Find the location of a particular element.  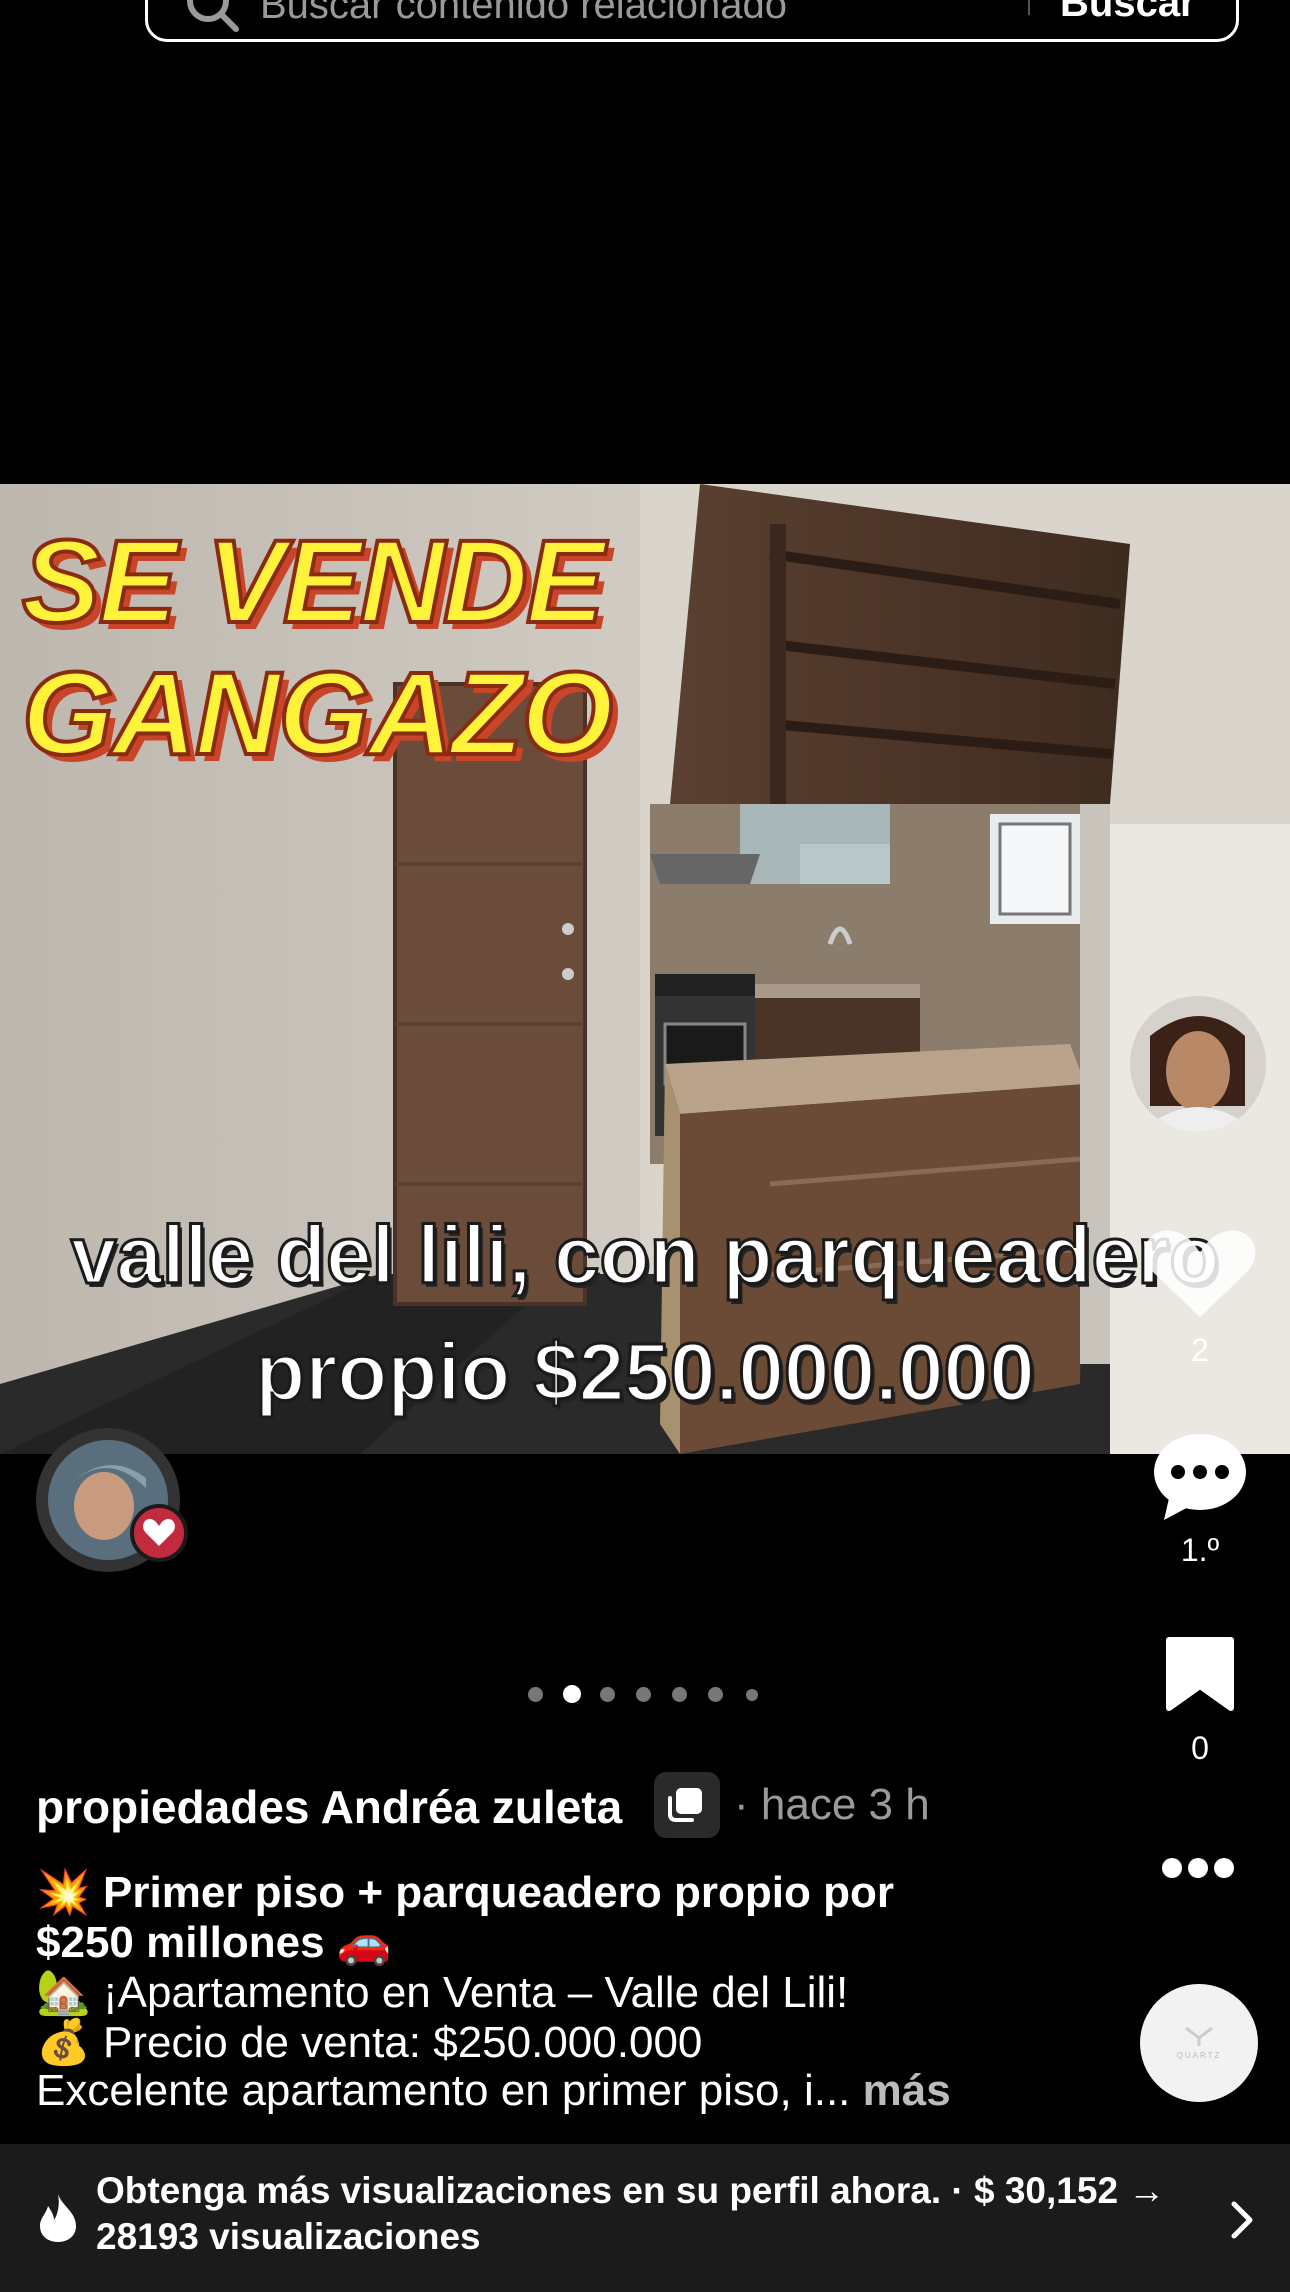

search-divider is located at coordinates (1029, 7).